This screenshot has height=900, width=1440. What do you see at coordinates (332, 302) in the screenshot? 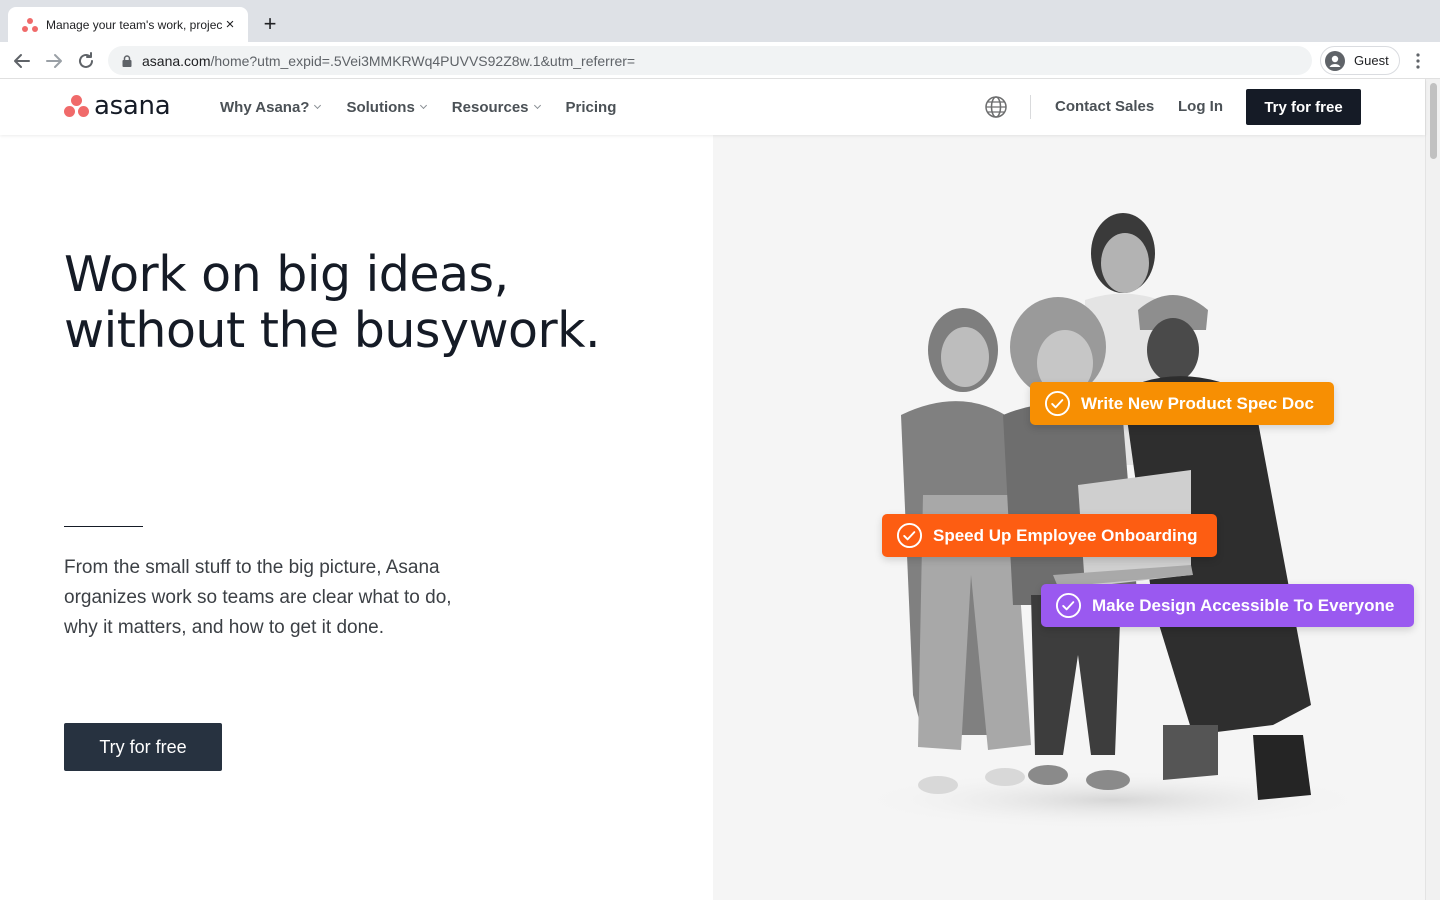
I see `hero-title: Work on big ideas, without the busywork.` at bounding box center [332, 302].